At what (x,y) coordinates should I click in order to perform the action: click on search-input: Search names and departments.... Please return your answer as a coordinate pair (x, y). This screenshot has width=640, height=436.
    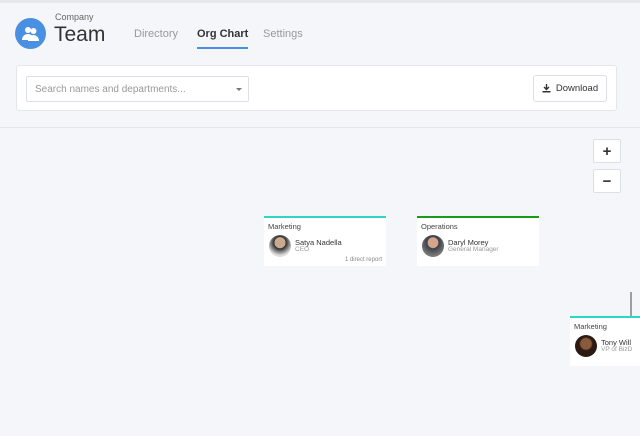
    Looking at the image, I should click on (137, 89).